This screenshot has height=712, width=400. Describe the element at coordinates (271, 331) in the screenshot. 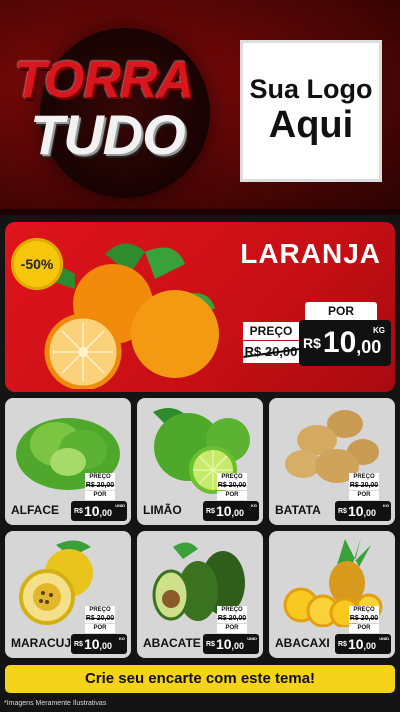

I see `preco-label: PREÇO` at that location.